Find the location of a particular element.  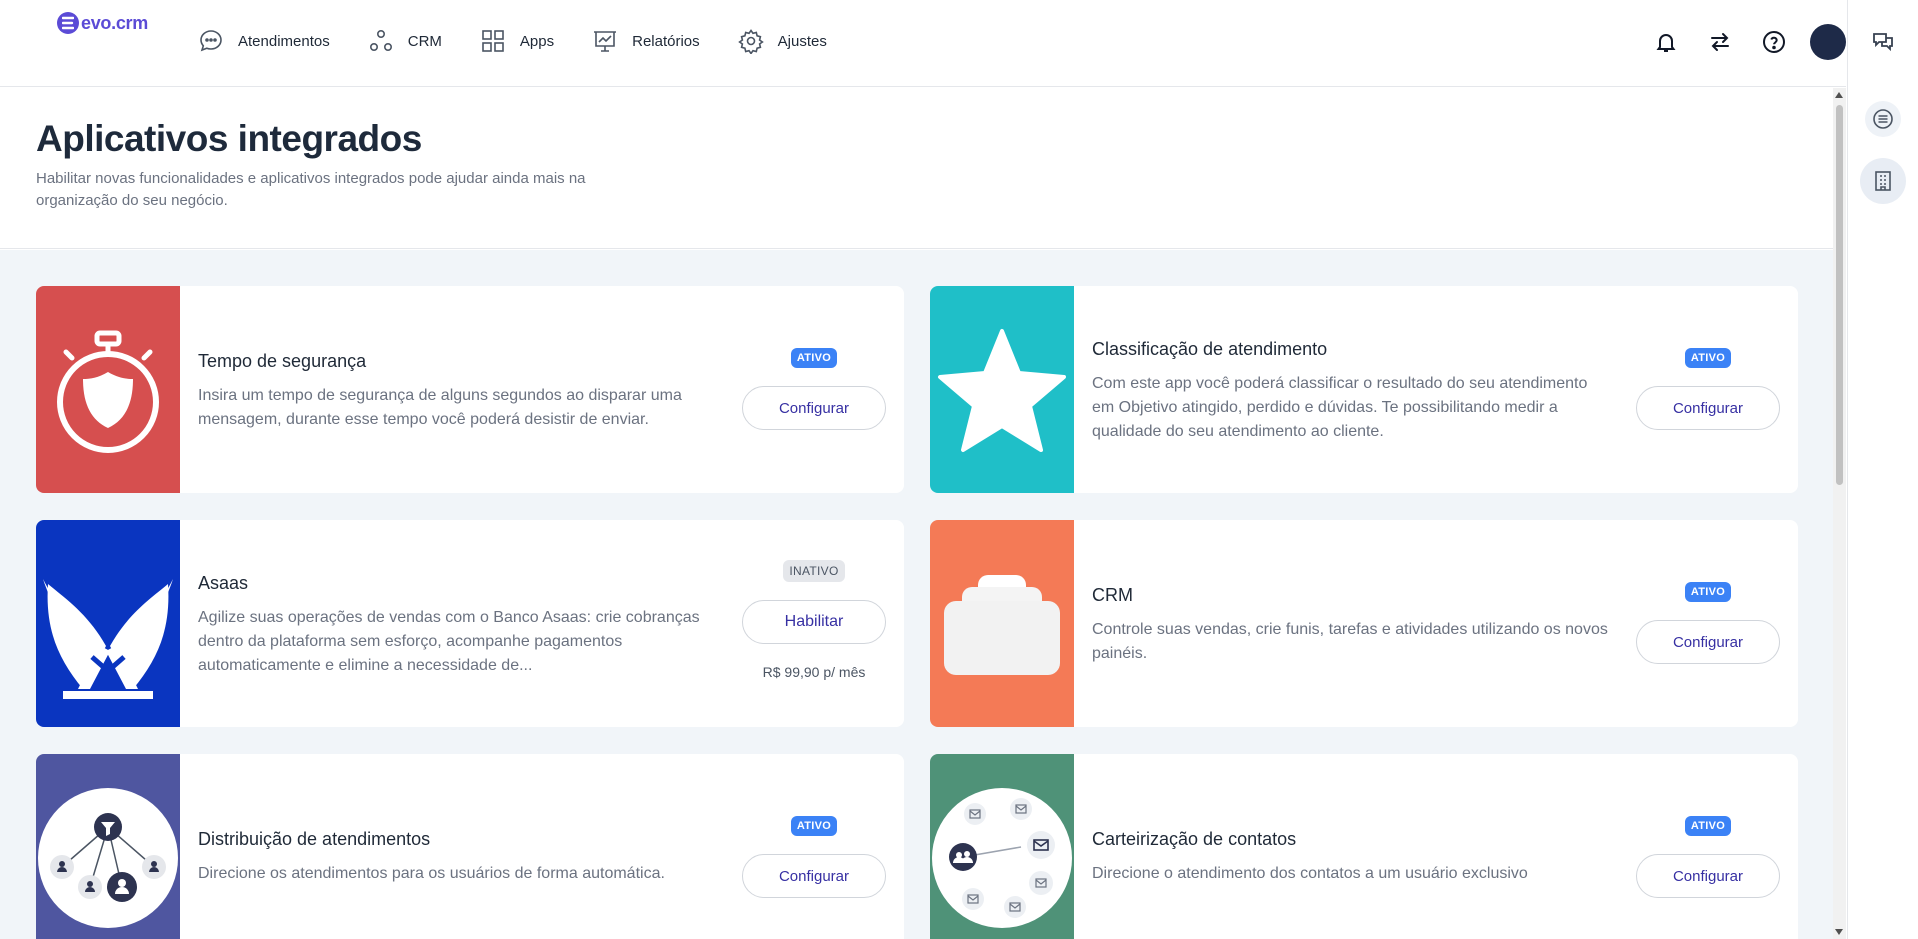

nav-label: CRM is located at coordinates (424, 41).